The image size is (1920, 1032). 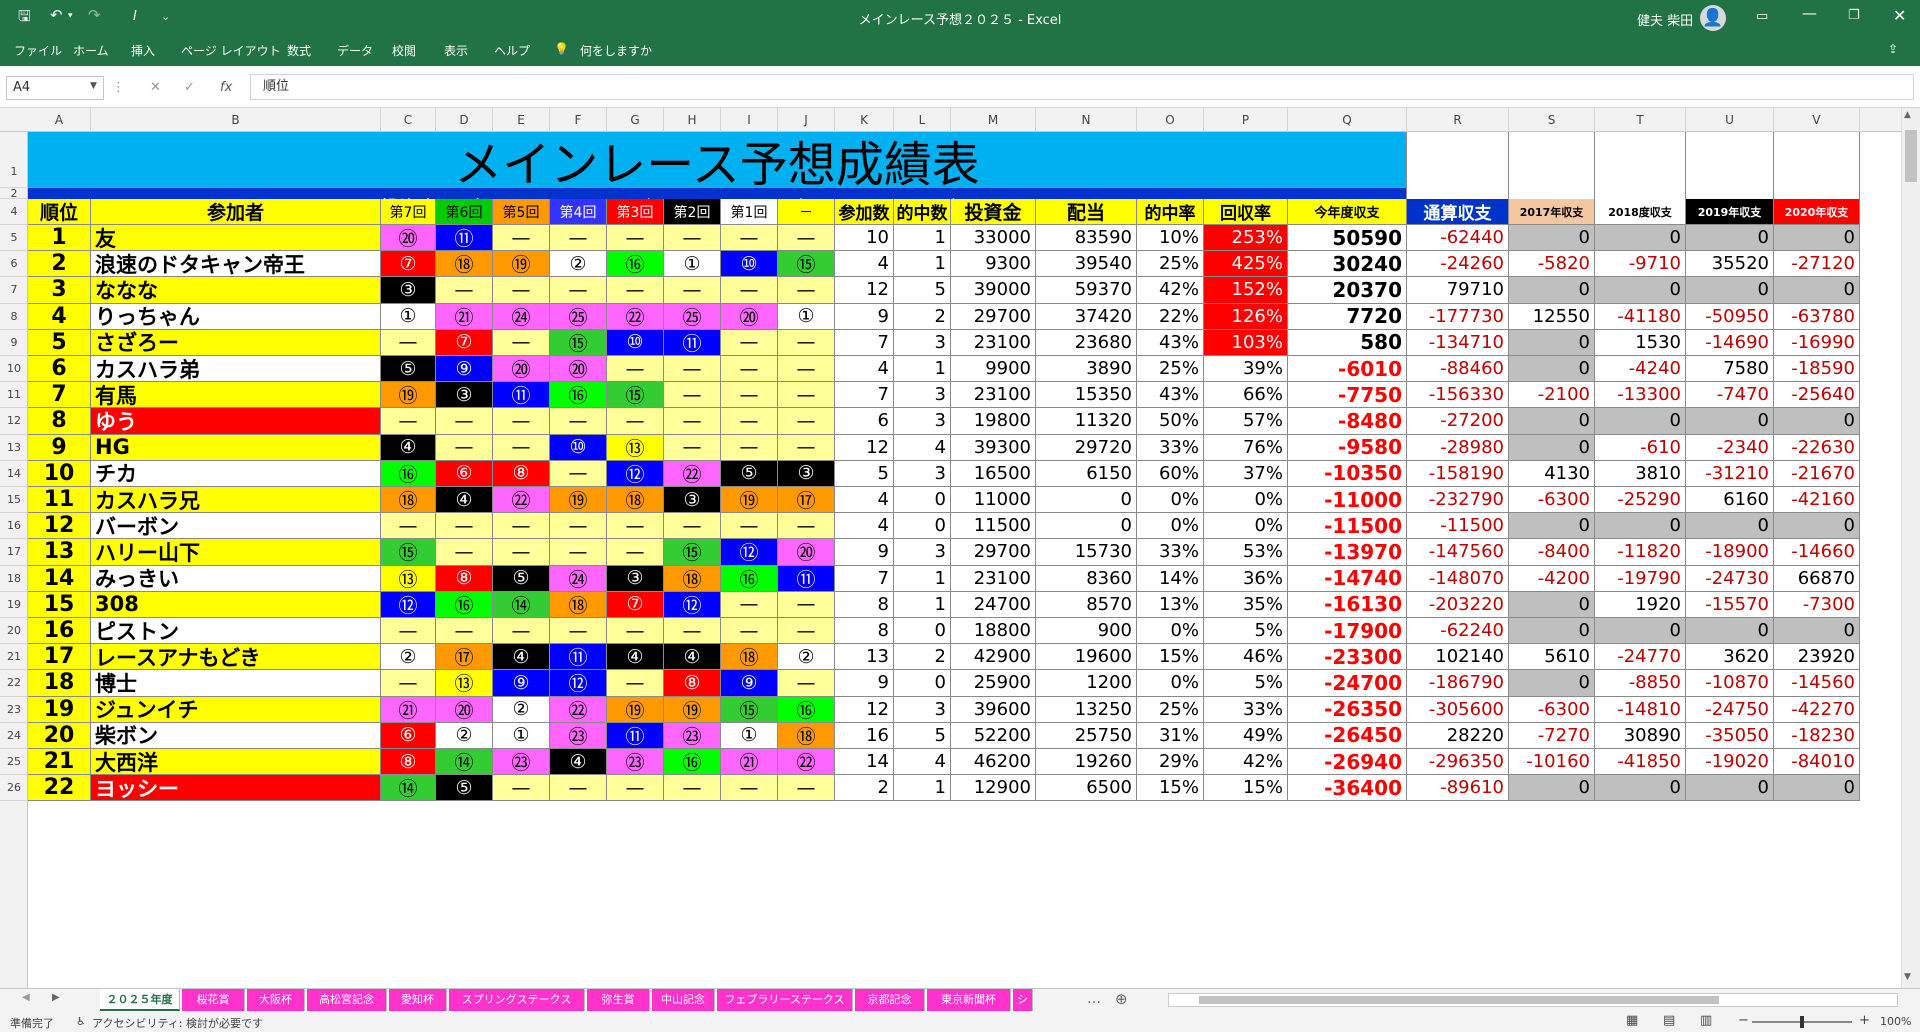 What do you see at coordinates (616, 50) in the screenshot?
I see `tell-me-search: 何をしますか` at bounding box center [616, 50].